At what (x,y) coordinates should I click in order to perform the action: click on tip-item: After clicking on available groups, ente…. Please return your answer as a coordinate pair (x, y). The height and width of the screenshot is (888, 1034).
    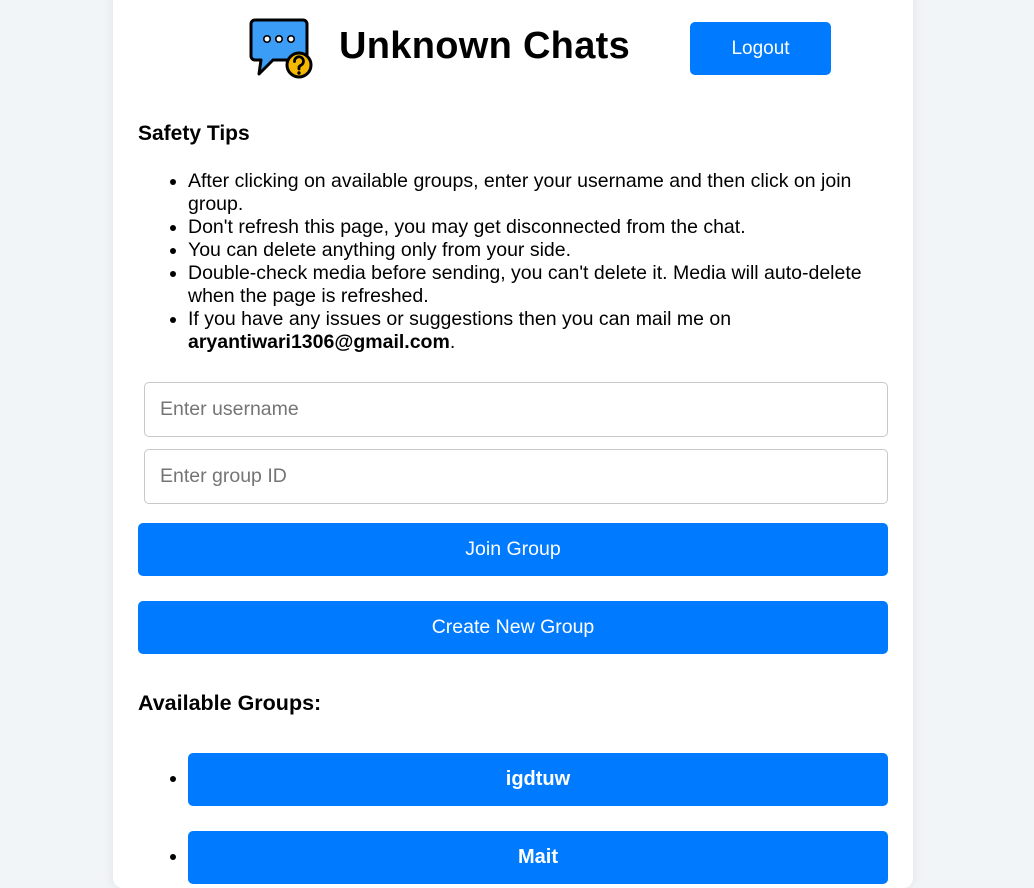
    Looking at the image, I should click on (538, 193).